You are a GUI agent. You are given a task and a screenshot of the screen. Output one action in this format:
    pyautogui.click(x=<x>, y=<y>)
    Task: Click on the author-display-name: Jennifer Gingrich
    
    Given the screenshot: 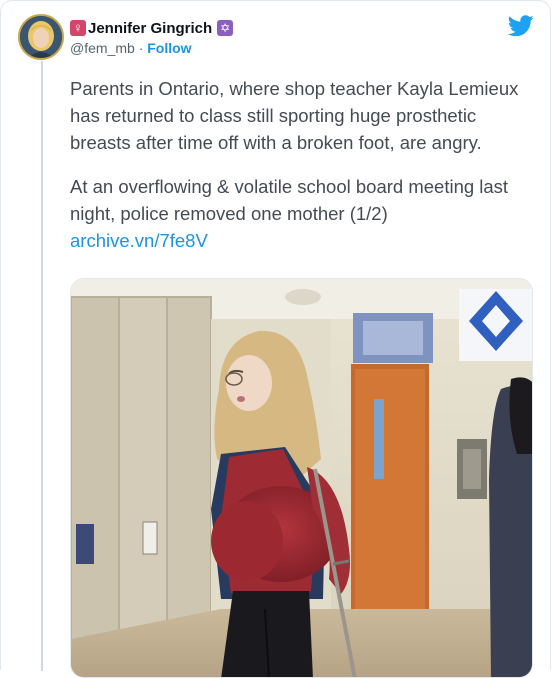 What is the action you would take?
    pyautogui.click(x=150, y=28)
    